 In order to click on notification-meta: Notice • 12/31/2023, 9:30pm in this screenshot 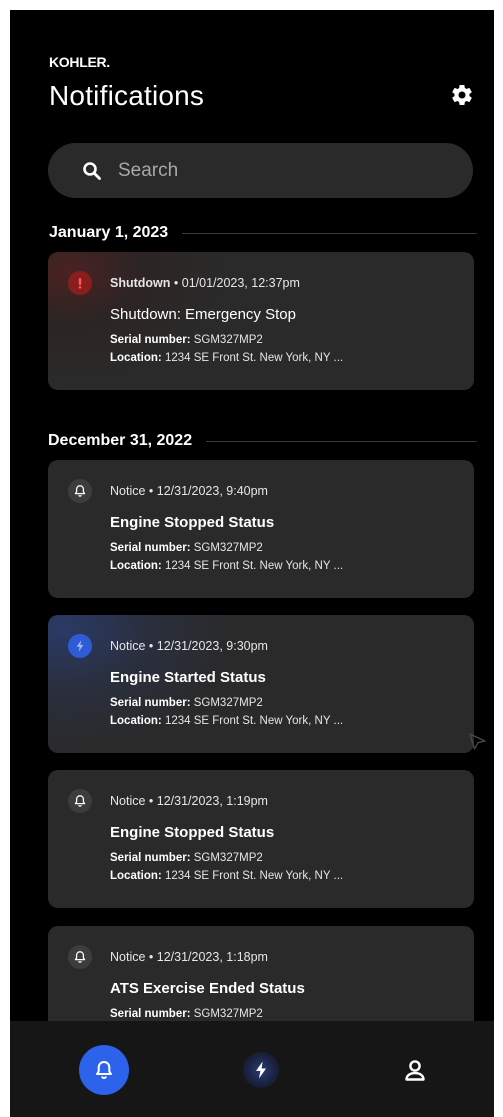, I will do `click(189, 646)`.